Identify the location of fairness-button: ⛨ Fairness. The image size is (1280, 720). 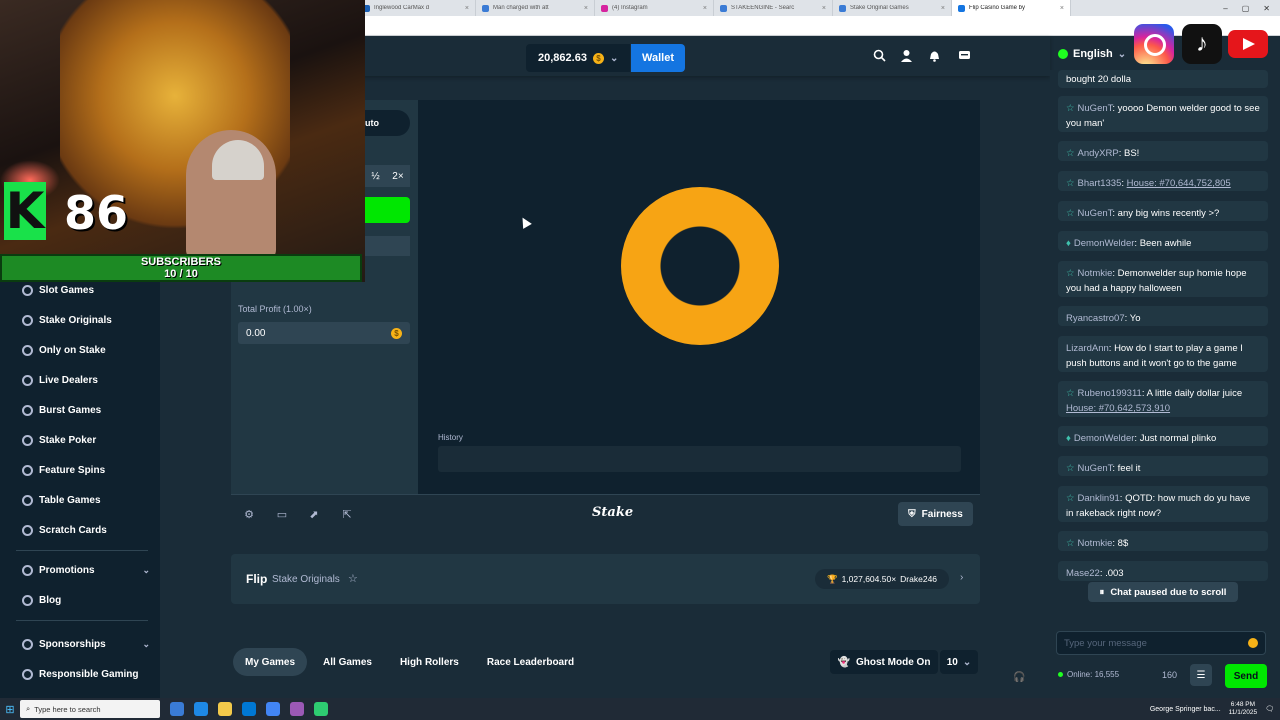
(935, 514).